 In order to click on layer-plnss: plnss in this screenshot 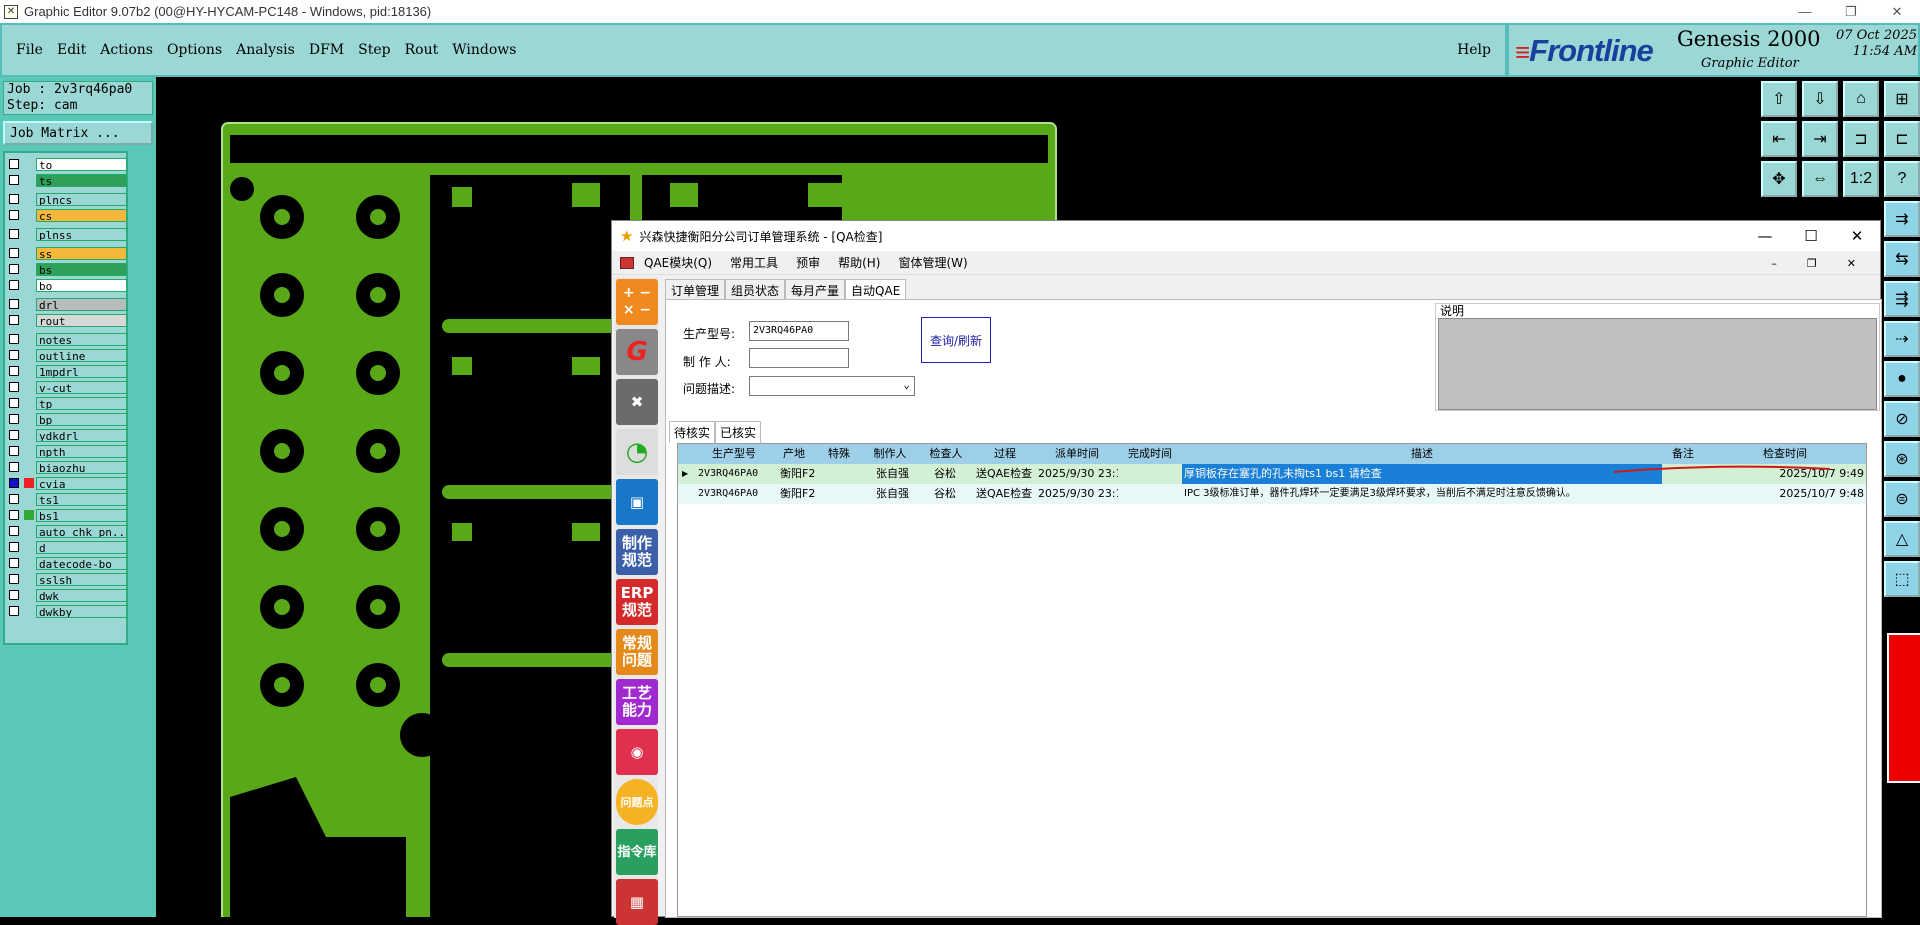, I will do `click(68, 234)`.